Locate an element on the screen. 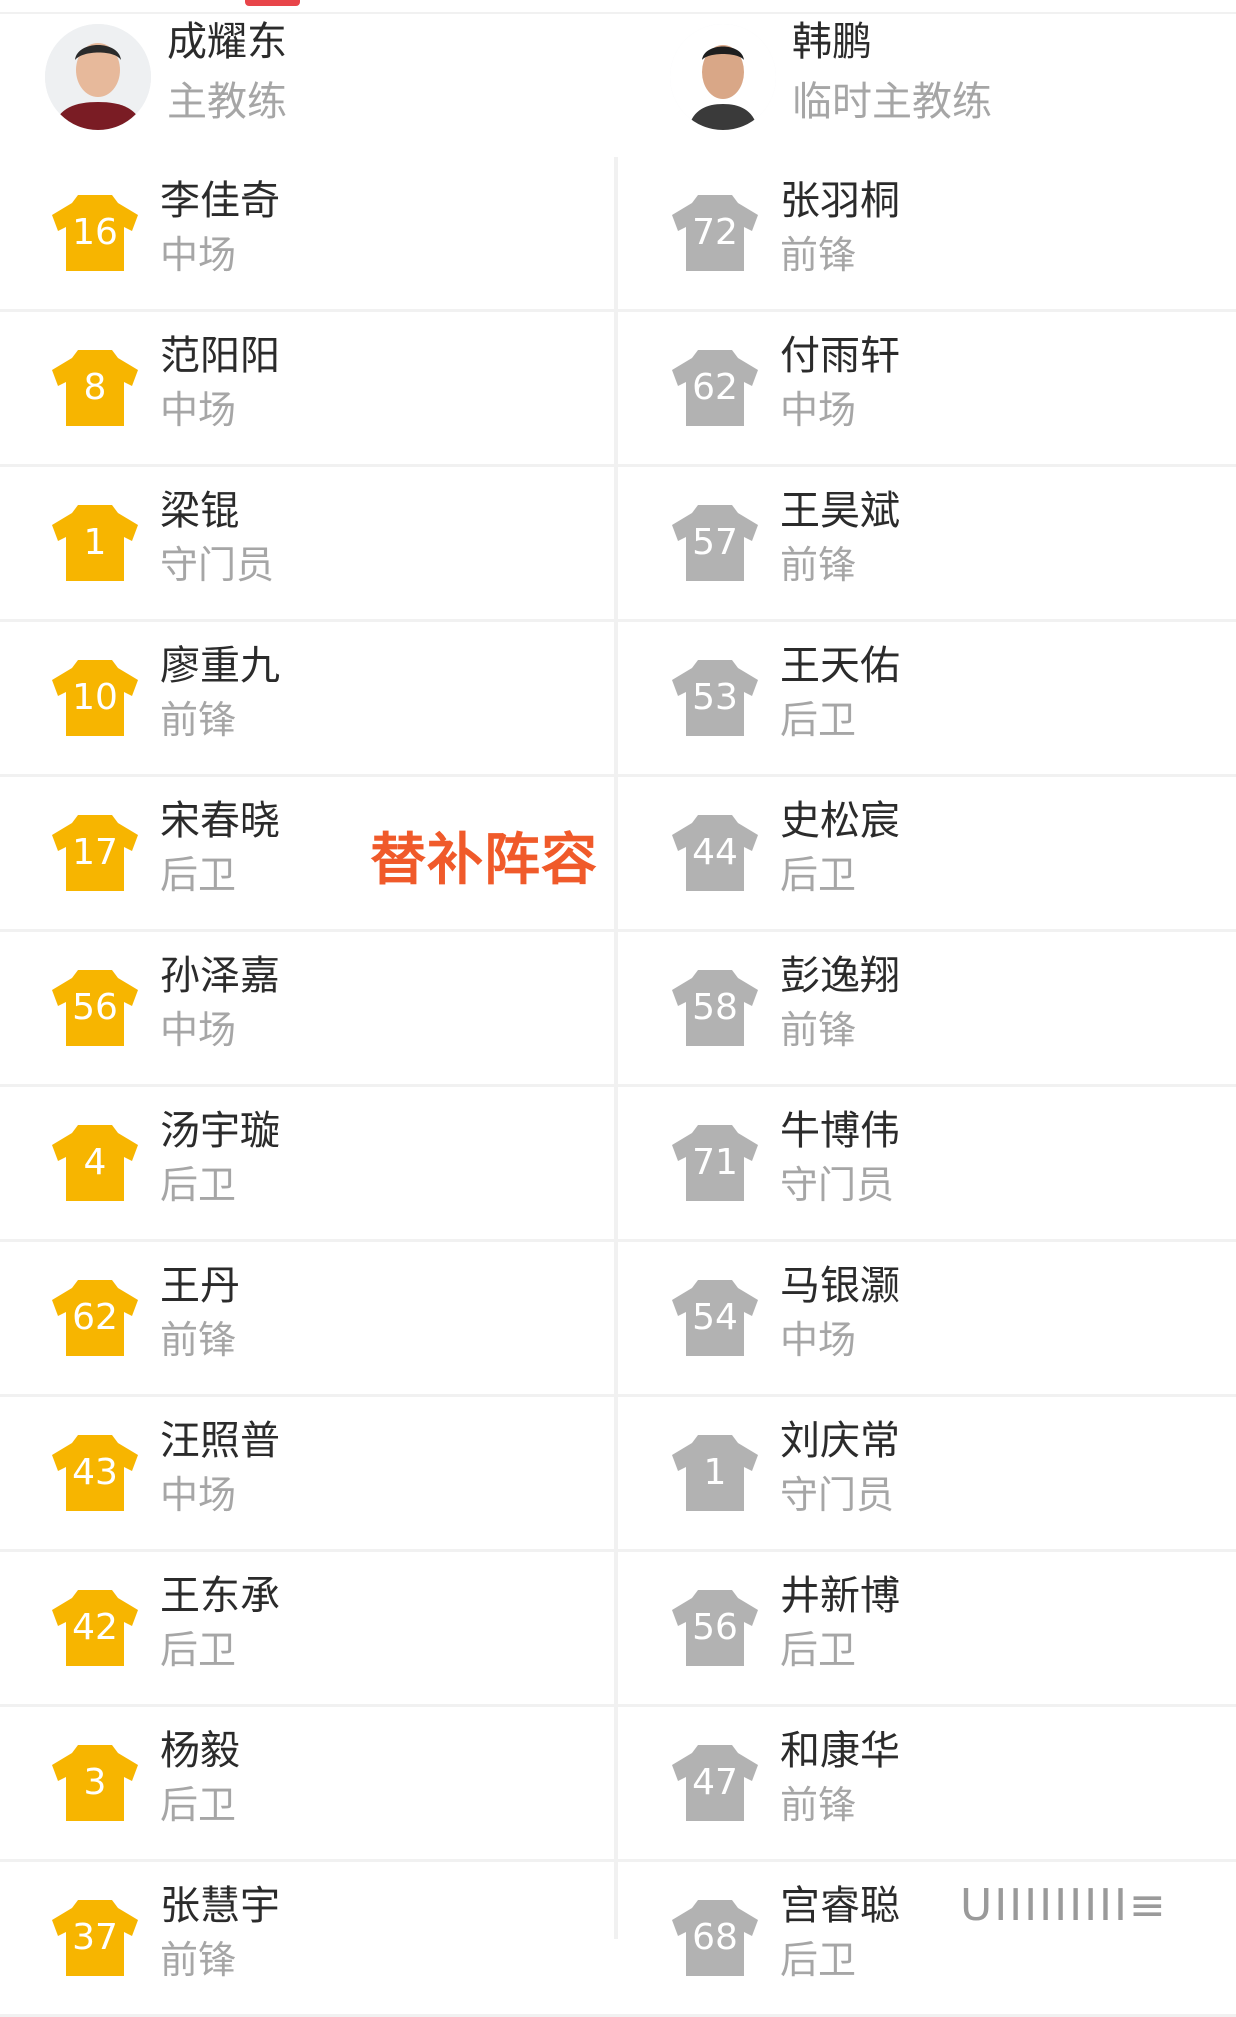 This screenshot has height=2017, width=1236. player-name: 王丹 is located at coordinates (200, 1286).